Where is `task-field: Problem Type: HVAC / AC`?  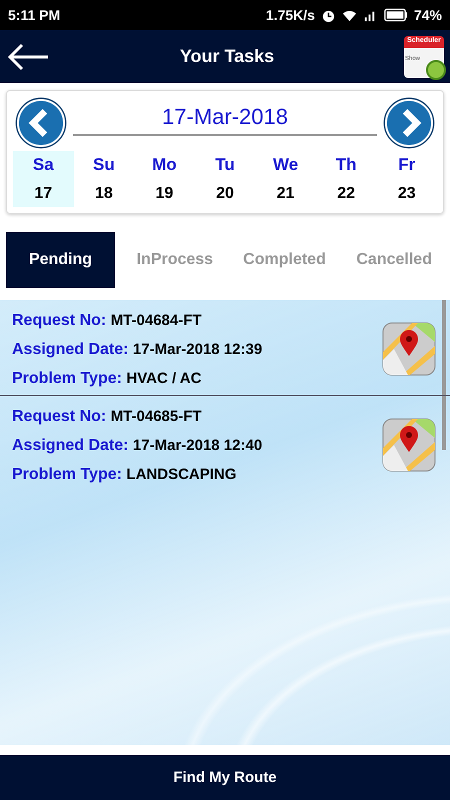 task-field: Problem Type: HVAC / AC is located at coordinates (137, 378).